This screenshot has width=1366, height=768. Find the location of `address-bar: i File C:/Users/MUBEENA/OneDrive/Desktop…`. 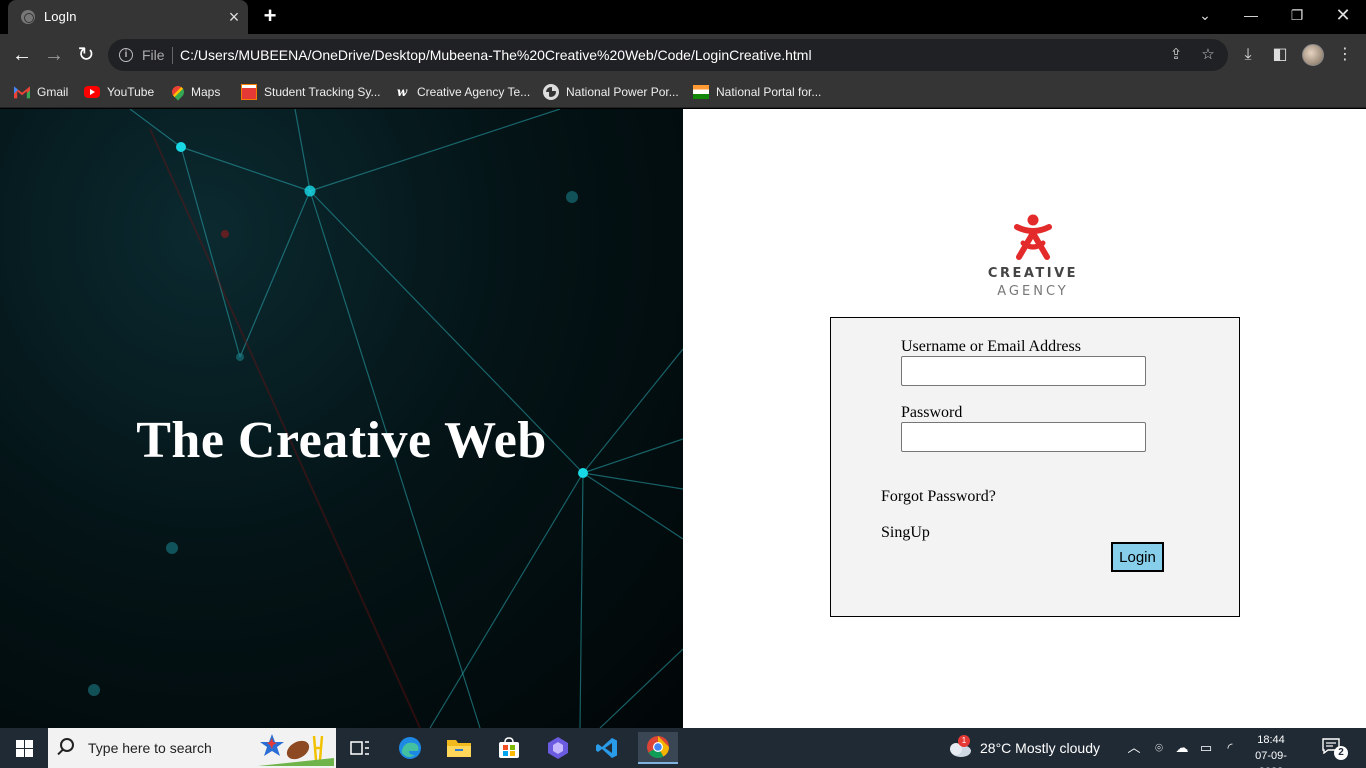

address-bar: i File C:/Users/MUBEENA/OneDrive/Desktop… is located at coordinates (668, 55).